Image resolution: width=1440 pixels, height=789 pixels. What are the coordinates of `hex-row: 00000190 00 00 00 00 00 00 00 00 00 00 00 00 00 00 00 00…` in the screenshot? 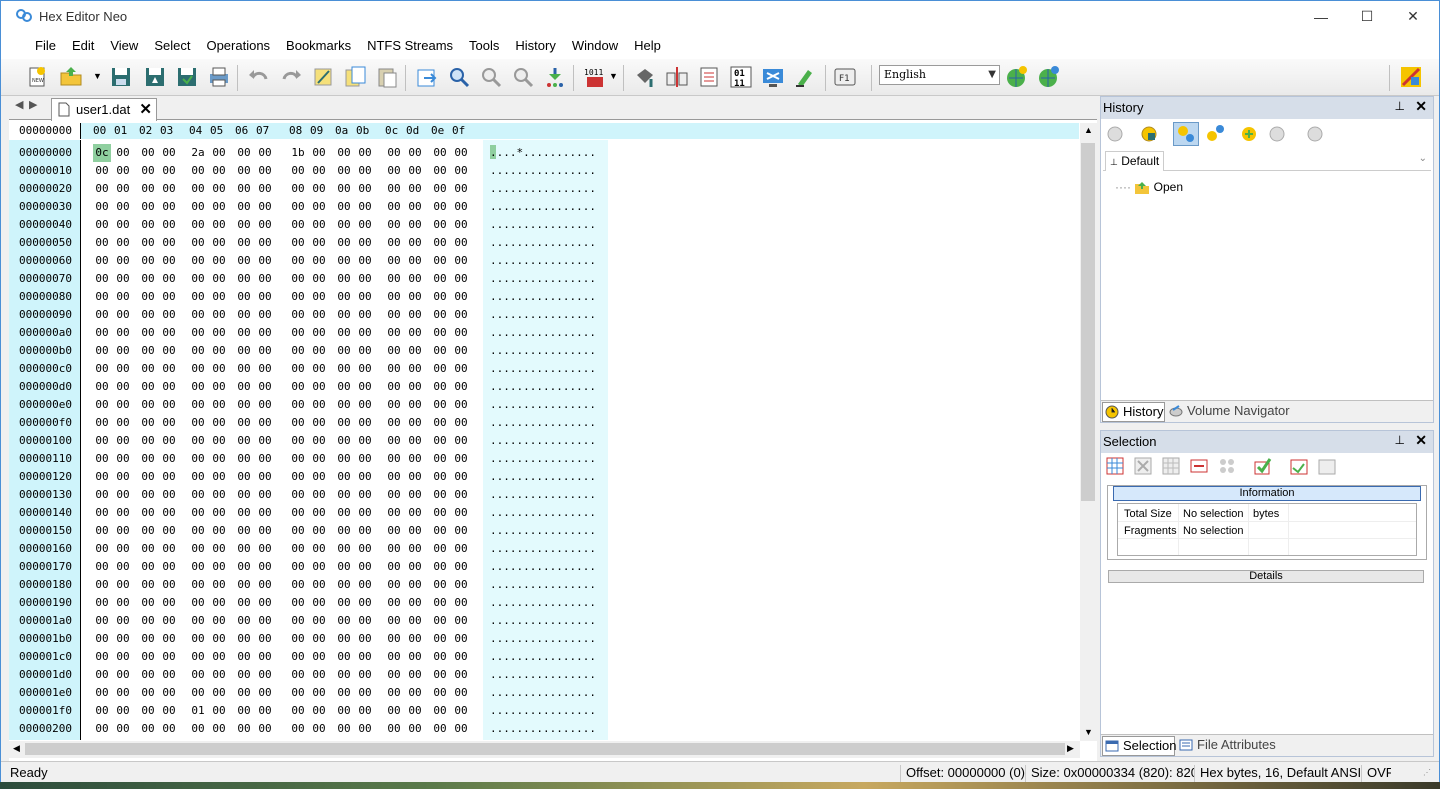 It's located at (544, 603).